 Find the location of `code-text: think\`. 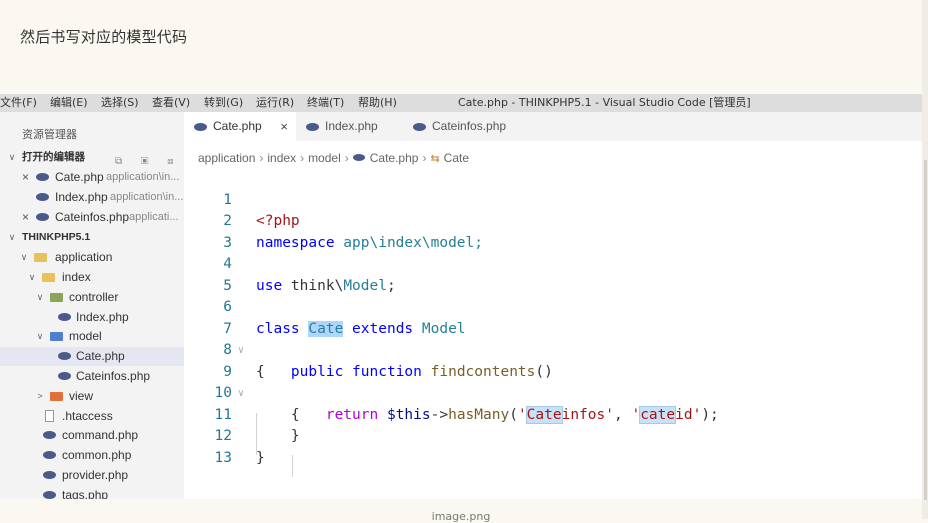

code-text: think\ is located at coordinates (313, 285).